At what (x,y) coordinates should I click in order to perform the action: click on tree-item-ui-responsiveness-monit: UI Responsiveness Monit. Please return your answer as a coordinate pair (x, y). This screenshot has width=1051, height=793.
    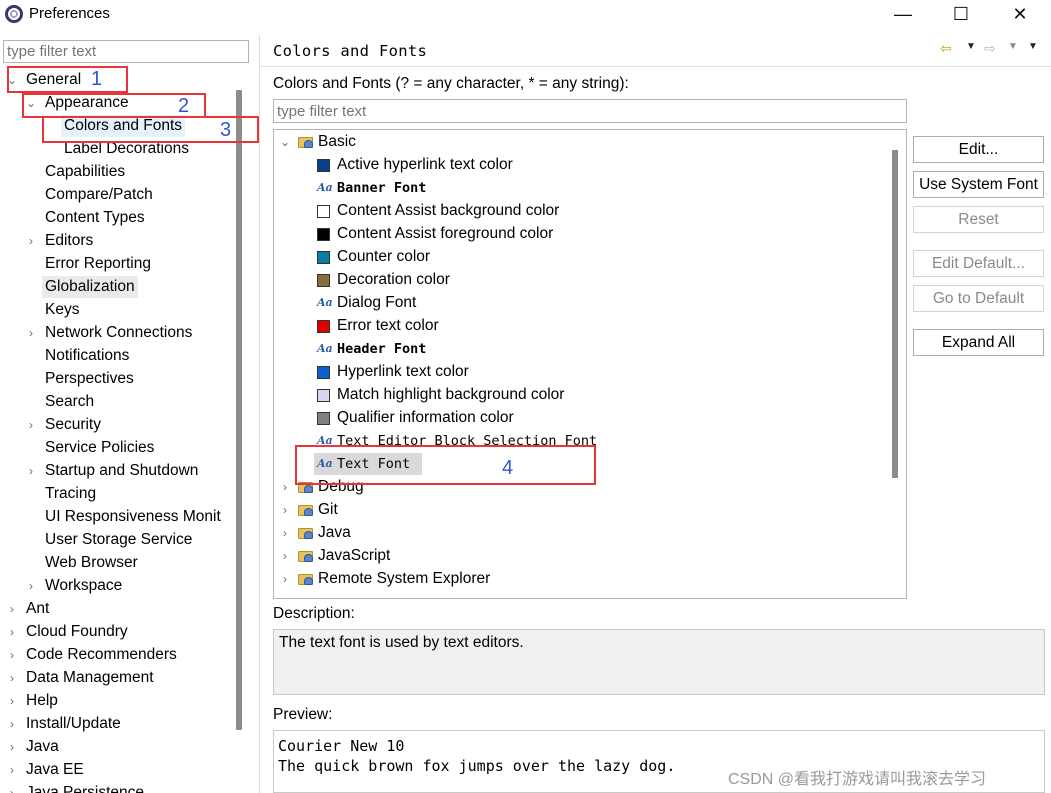
    Looking at the image, I should click on (133, 517).